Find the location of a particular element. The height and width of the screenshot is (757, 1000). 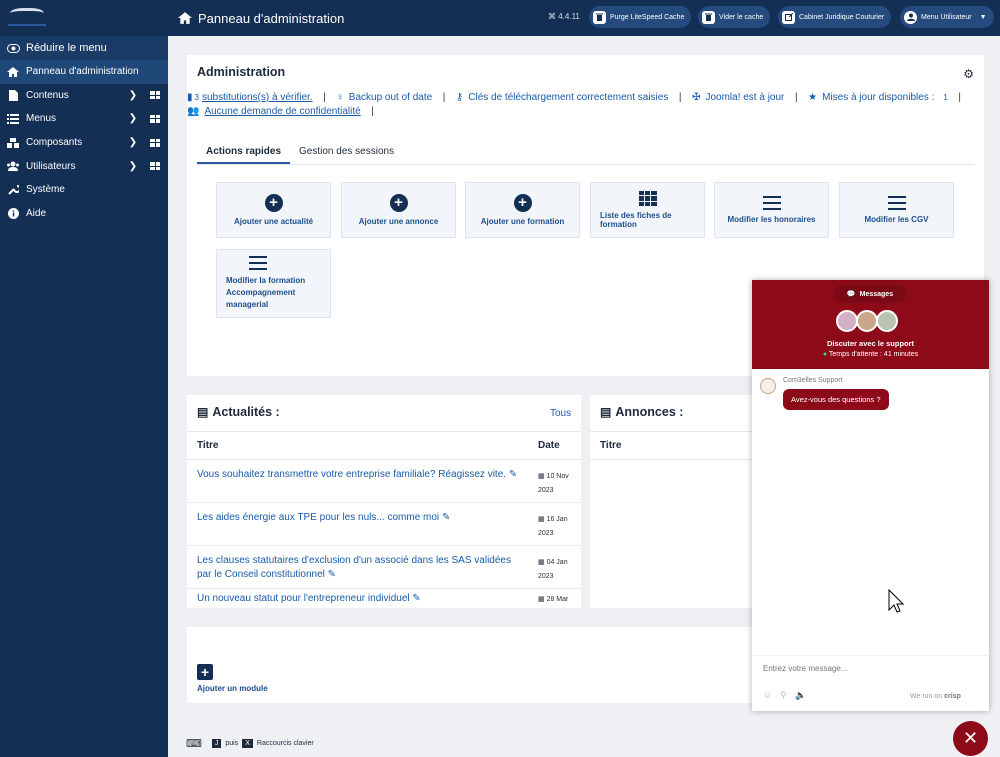

sidebar-item-menus: Menus ❯ is located at coordinates (84, 119).